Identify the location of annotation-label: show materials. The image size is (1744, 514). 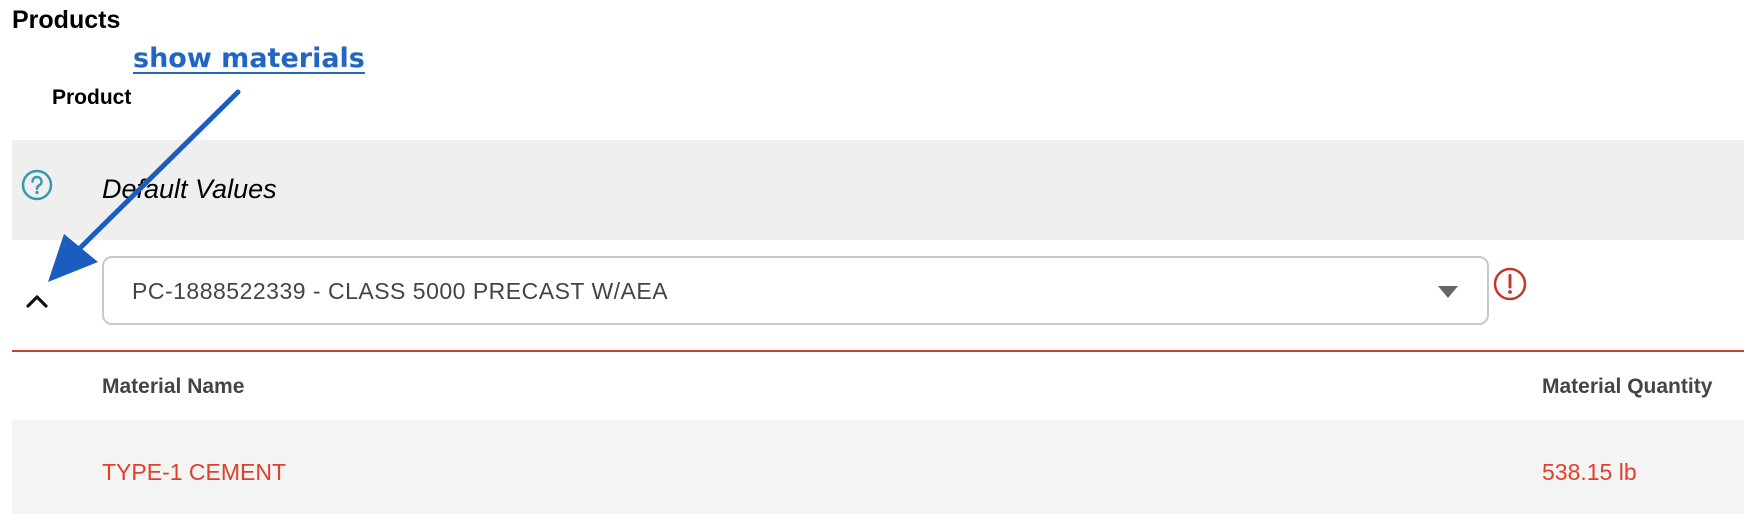
(249, 58).